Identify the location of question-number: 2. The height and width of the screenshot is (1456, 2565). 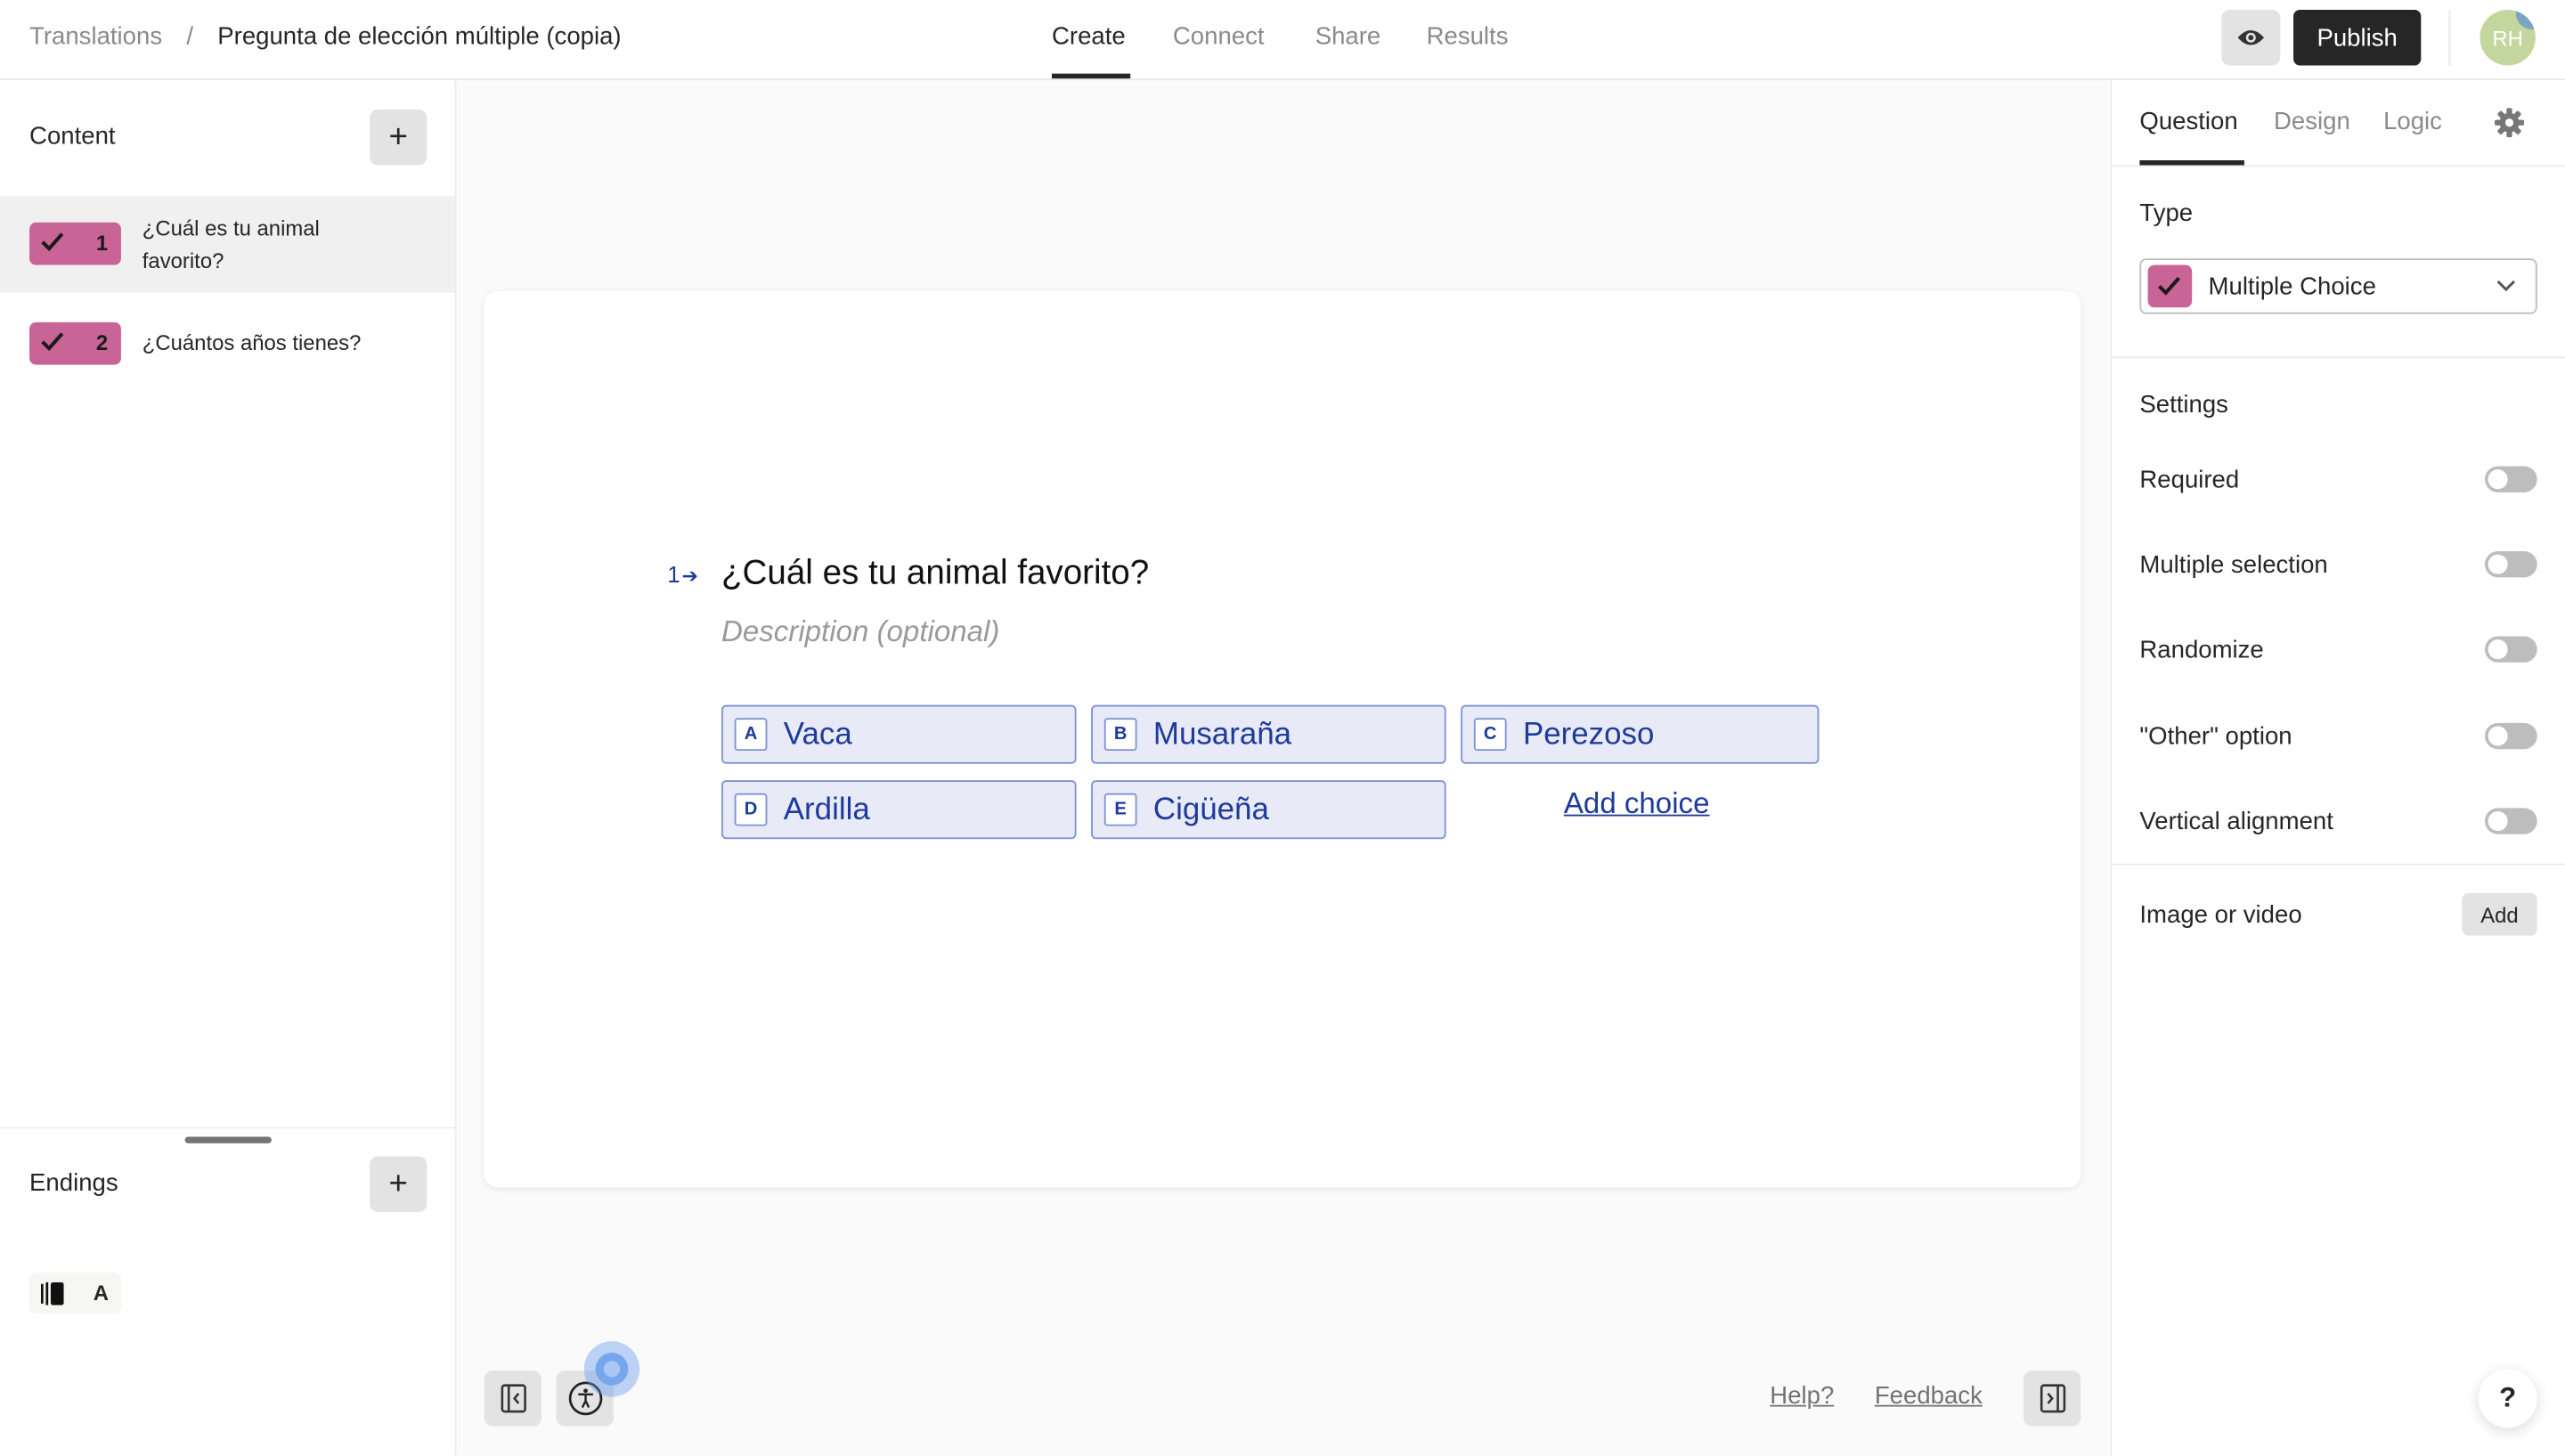
(102, 342).